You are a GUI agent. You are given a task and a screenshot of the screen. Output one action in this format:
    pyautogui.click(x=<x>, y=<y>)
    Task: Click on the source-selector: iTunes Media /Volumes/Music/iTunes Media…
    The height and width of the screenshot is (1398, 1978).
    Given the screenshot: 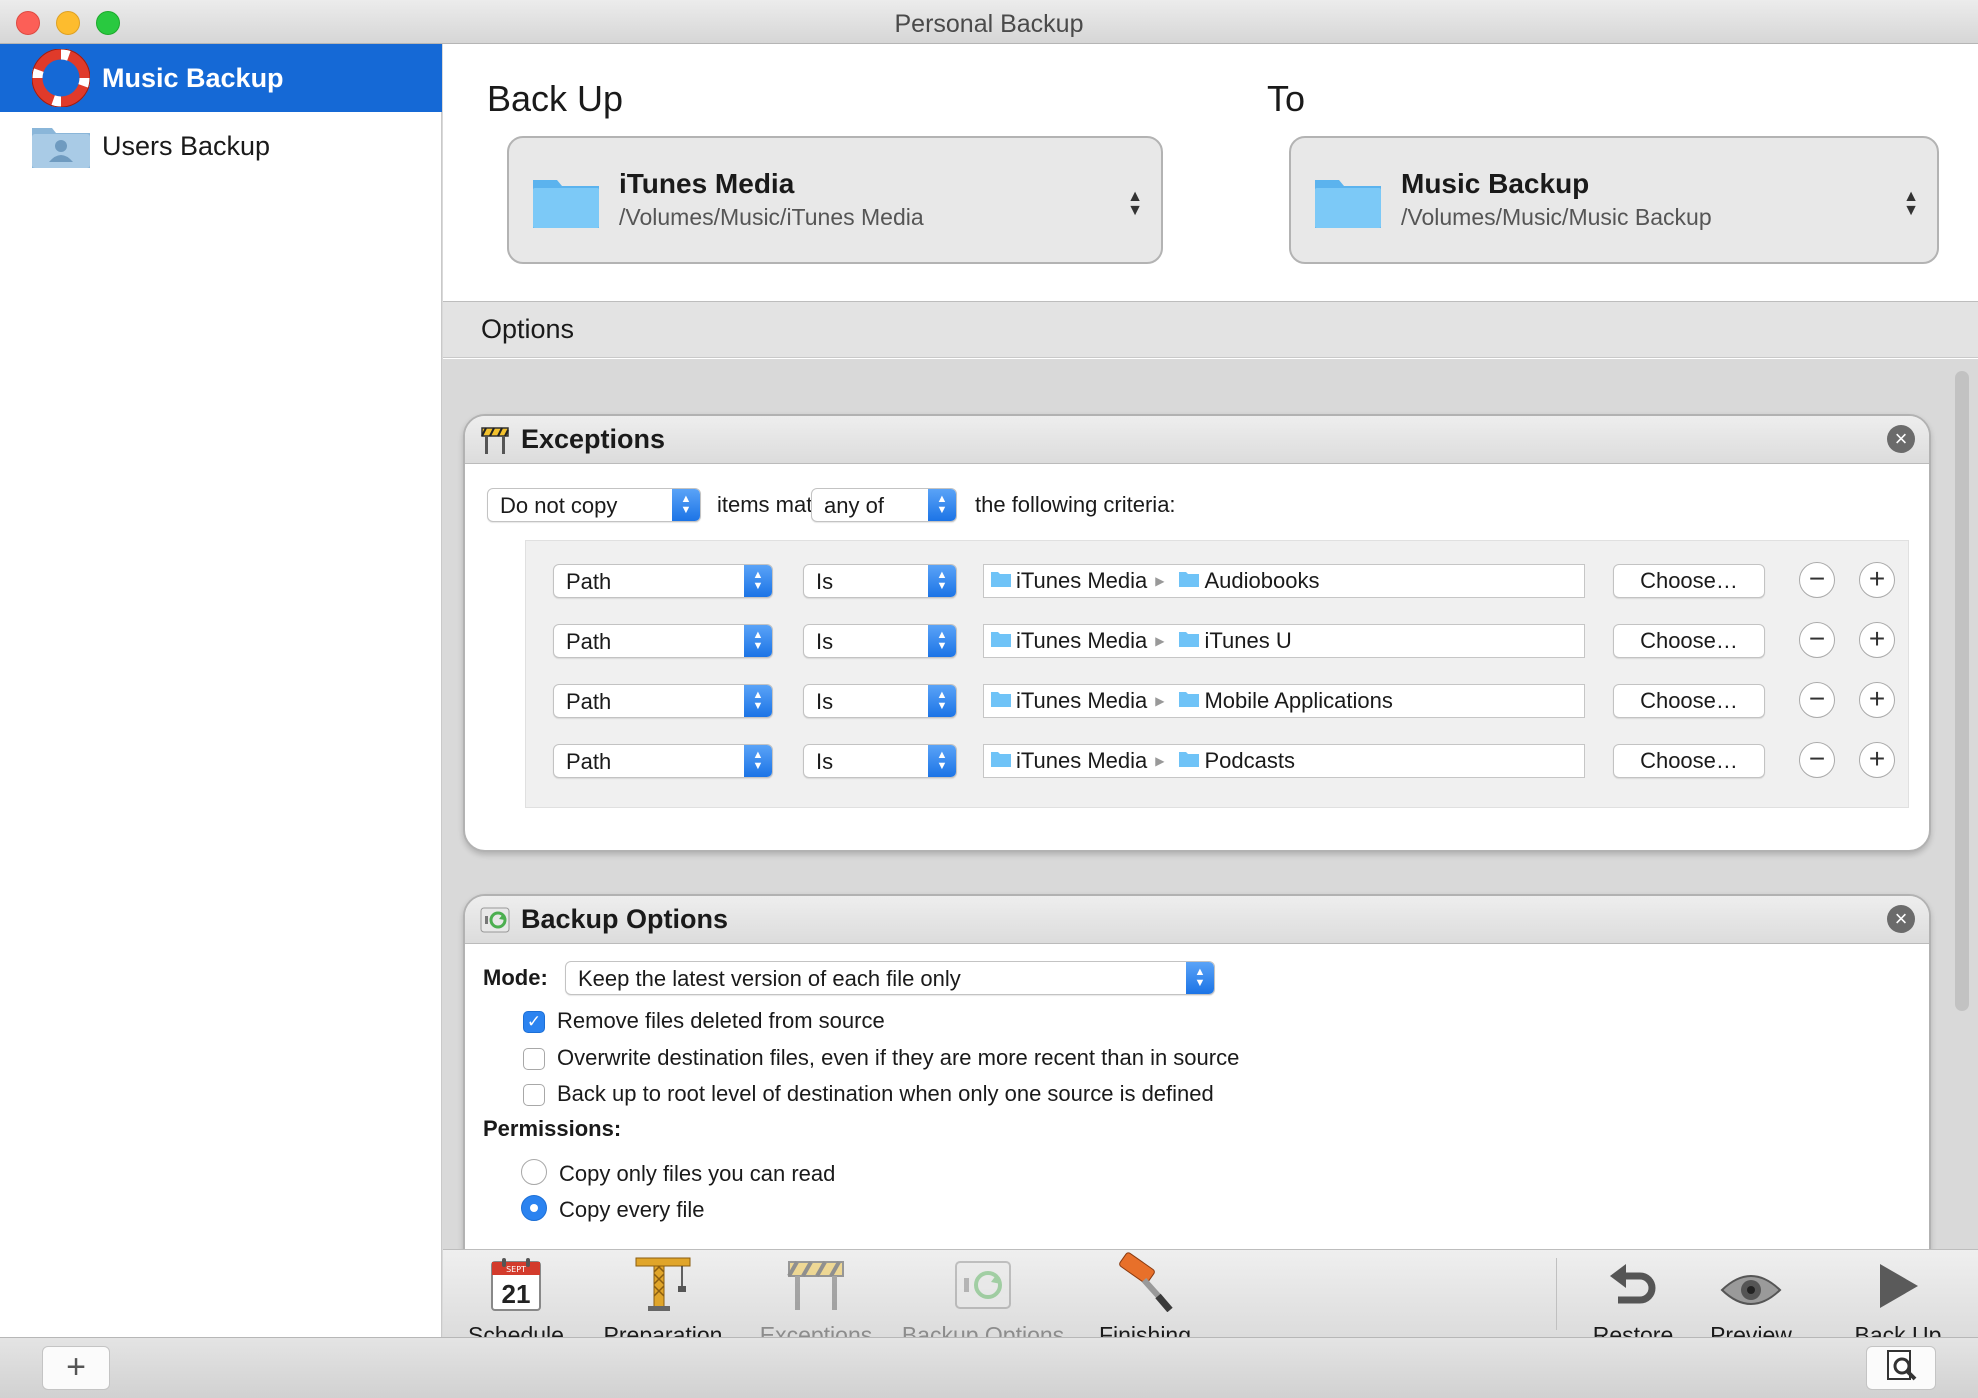 What is the action you would take?
    pyautogui.click(x=835, y=200)
    